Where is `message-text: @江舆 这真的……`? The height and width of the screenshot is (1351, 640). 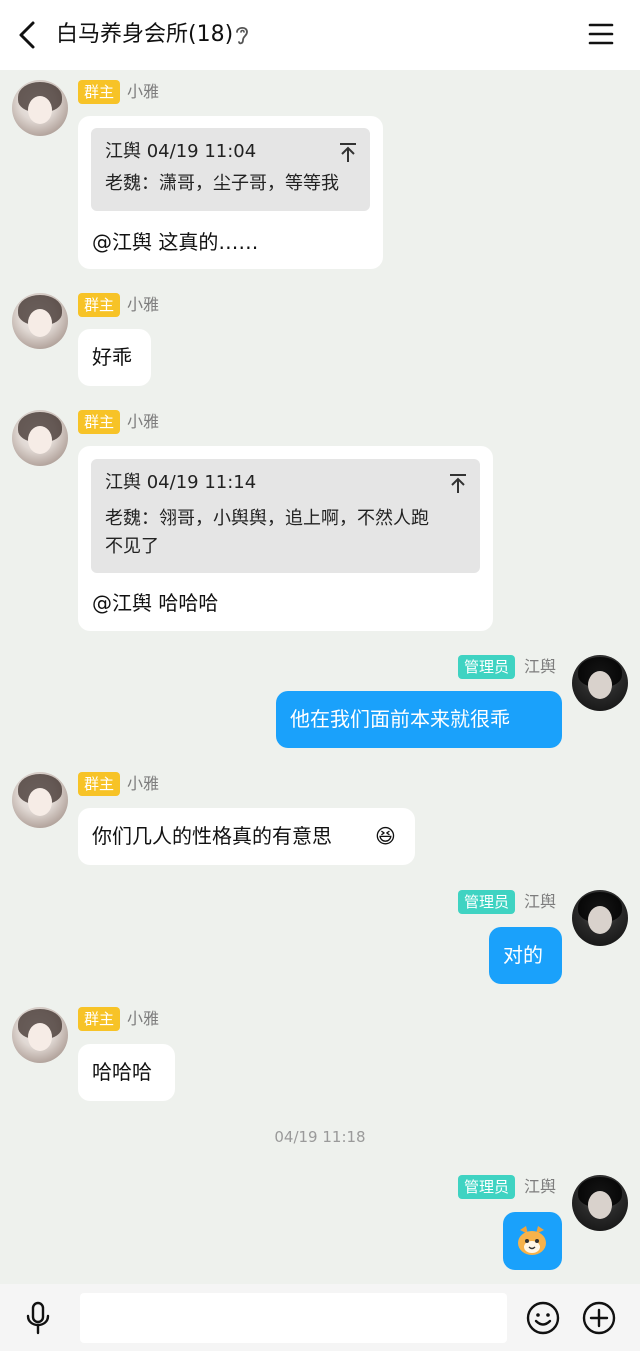
message-text: @江舆 这真的…… is located at coordinates (175, 242).